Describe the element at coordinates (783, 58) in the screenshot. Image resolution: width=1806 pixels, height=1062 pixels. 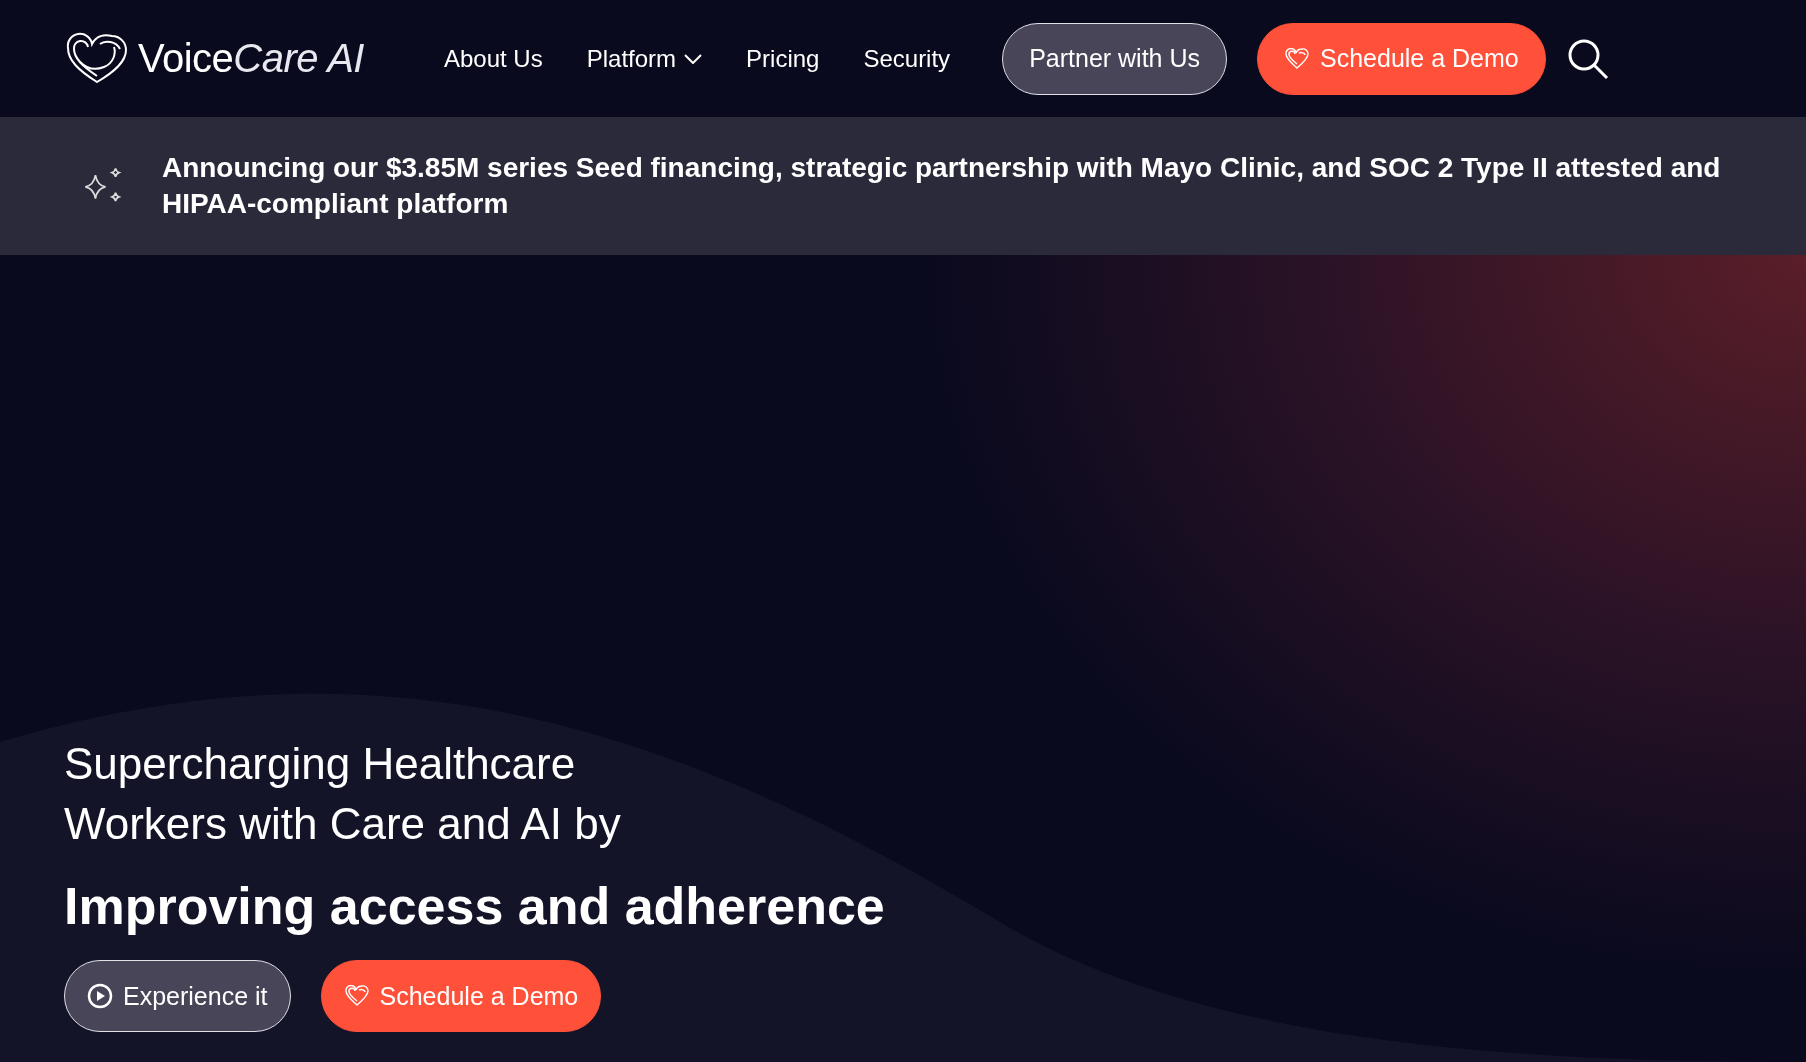
I see `nav-link: Pricing` at that location.